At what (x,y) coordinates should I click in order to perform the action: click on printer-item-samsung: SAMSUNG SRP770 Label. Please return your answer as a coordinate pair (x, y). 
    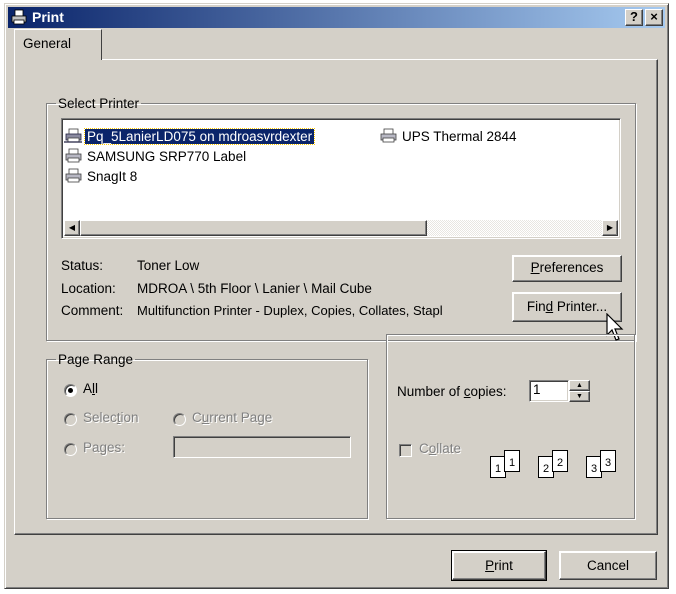
    Looking at the image, I should click on (155, 156).